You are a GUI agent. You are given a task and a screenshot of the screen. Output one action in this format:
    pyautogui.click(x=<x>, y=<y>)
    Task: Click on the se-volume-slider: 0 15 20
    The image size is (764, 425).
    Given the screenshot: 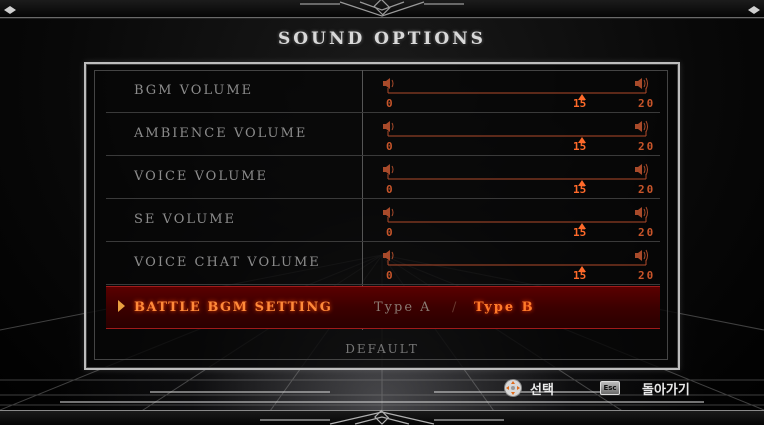 What is the action you would take?
    pyautogui.click(x=518, y=221)
    